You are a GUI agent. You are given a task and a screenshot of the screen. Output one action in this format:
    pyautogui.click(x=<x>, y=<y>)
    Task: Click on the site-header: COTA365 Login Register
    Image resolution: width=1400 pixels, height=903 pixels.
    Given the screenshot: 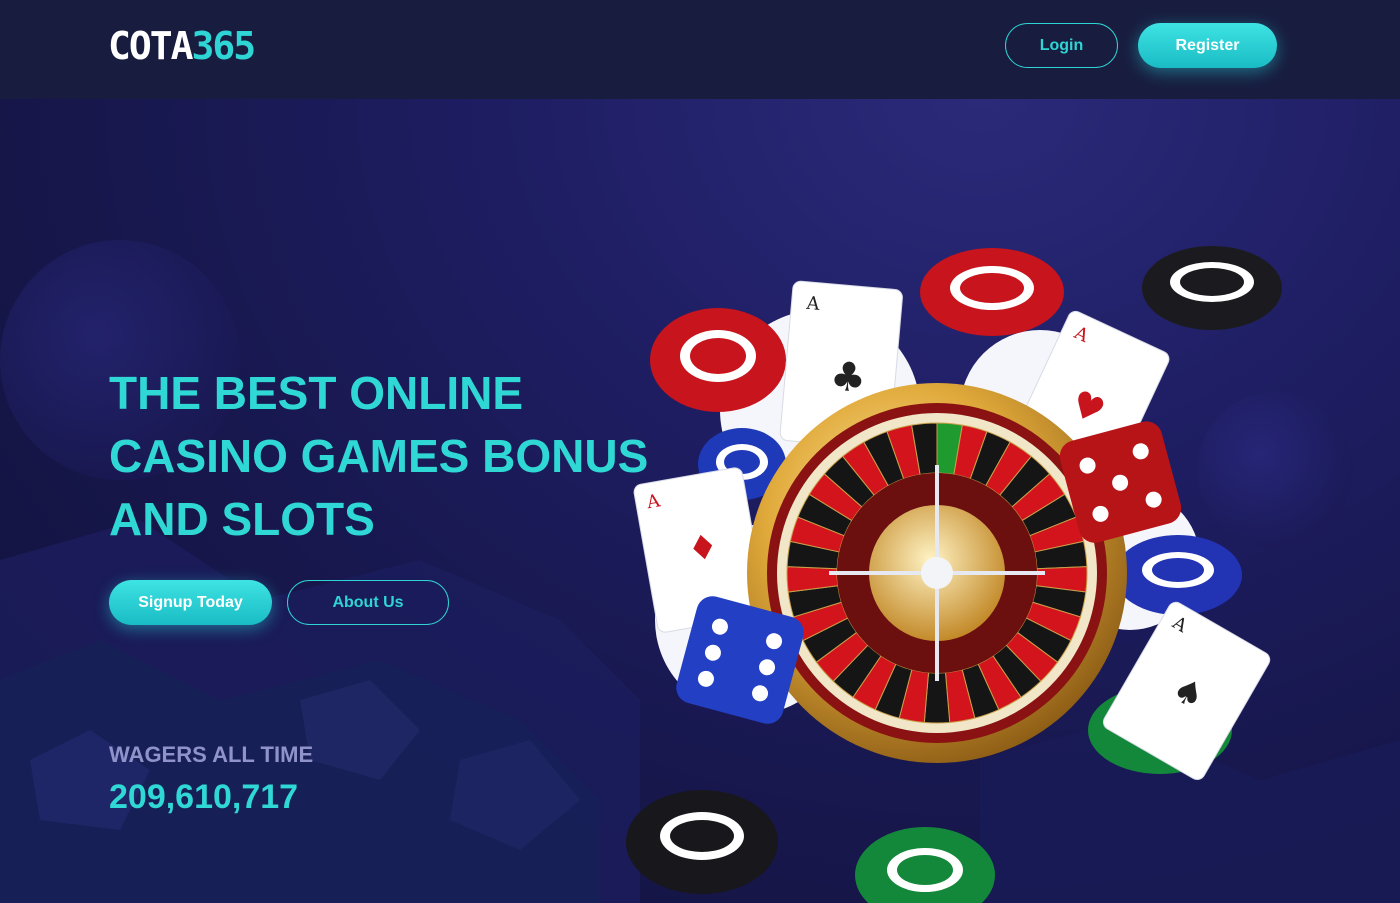 What is the action you would take?
    pyautogui.click(x=700, y=49)
    